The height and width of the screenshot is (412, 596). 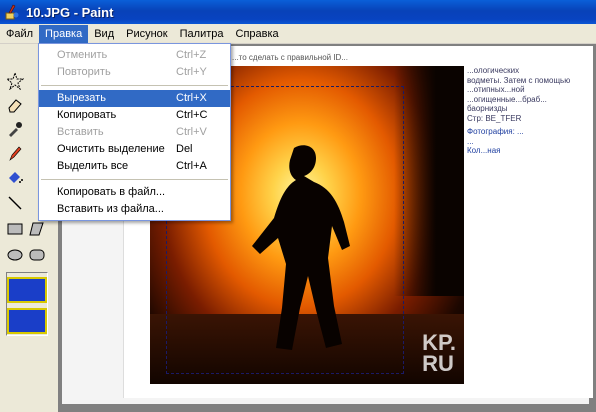 I want to click on color-picker-icon, so click(x=15, y=129).